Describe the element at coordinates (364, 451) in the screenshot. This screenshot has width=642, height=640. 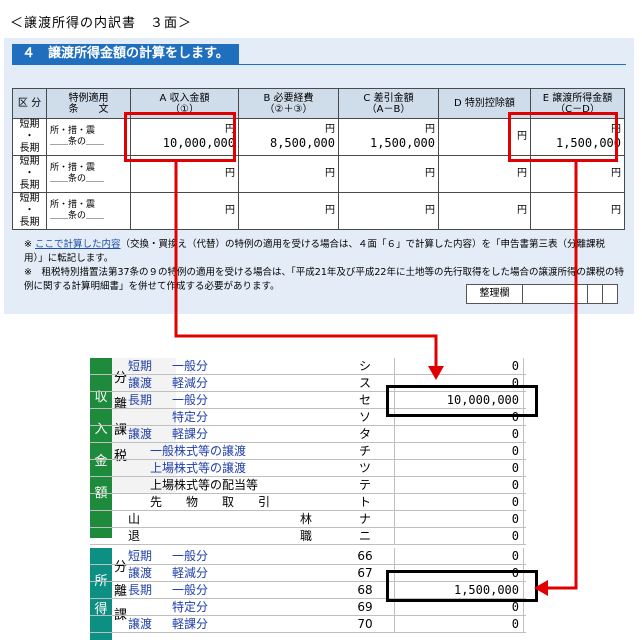
I see `ledger-code: チ` at that location.